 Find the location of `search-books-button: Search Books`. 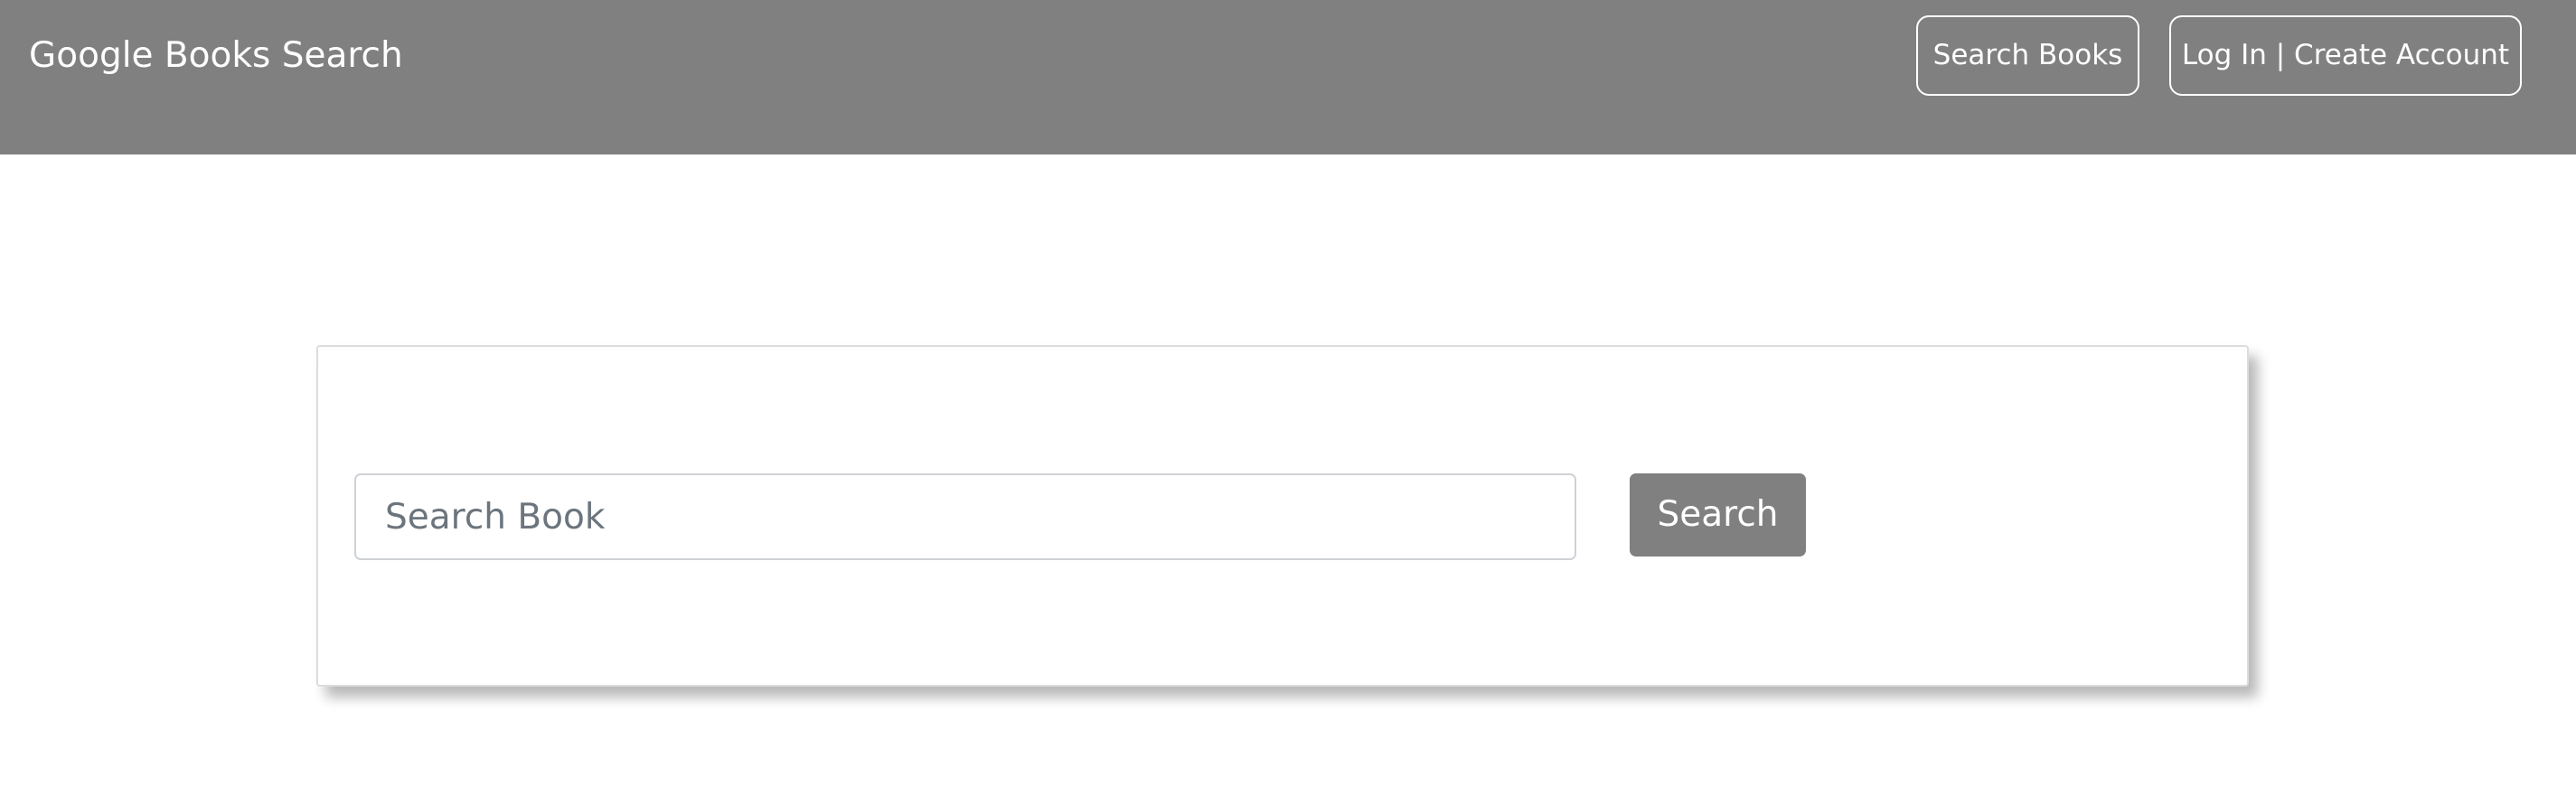

search-books-button: Search Books is located at coordinates (2028, 55).